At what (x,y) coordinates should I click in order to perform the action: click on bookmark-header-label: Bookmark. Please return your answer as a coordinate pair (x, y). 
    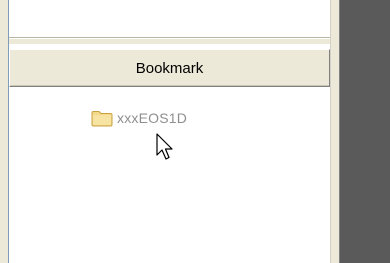
    Looking at the image, I should click on (169, 68).